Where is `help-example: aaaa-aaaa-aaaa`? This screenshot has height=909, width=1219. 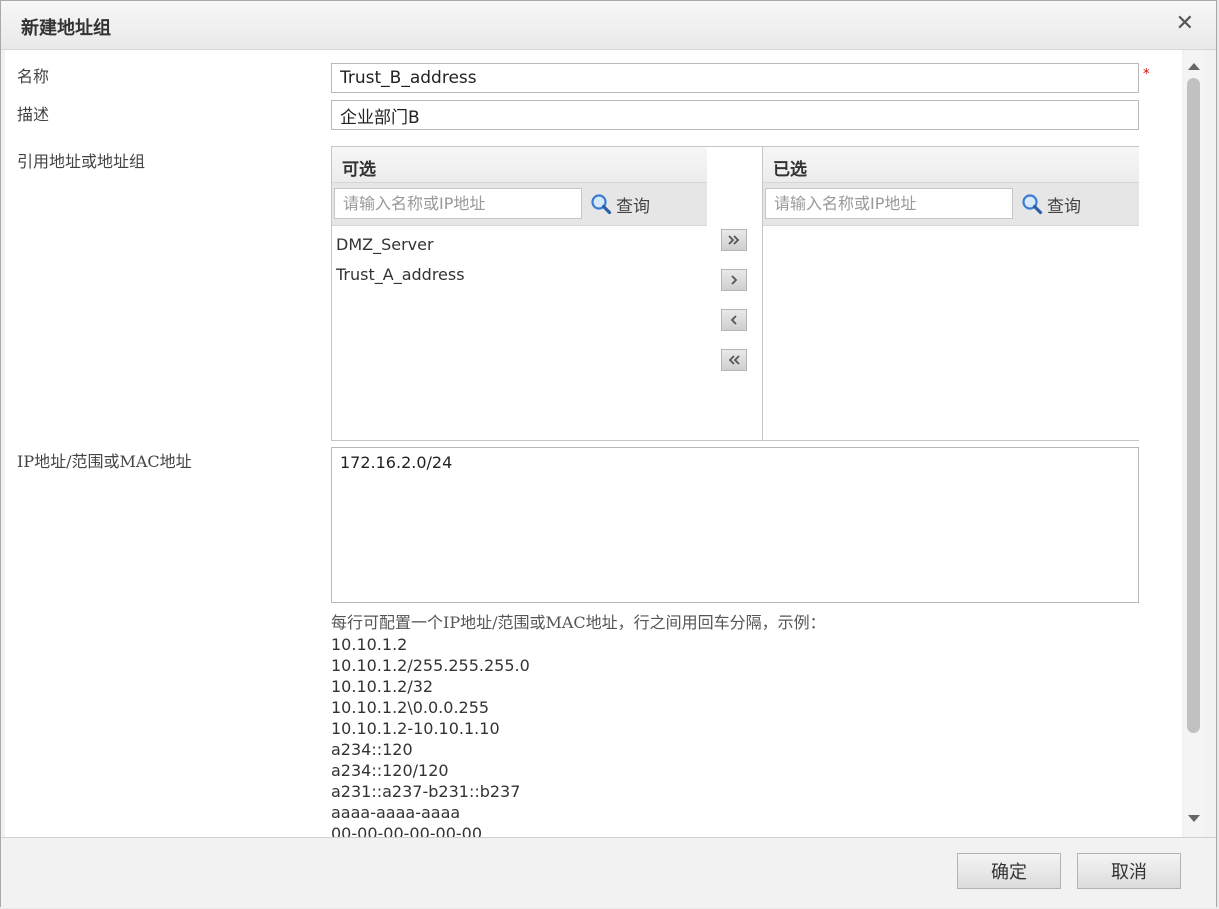 help-example: aaaa-aaaa-aaaa is located at coordinates (396, 812).